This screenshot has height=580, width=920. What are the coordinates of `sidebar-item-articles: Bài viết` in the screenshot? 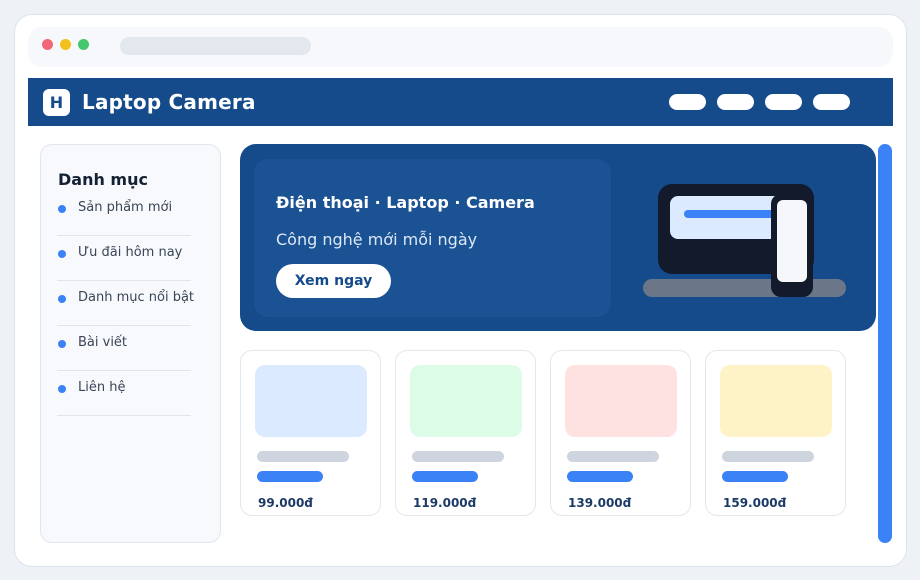 It's located at (124, 352).